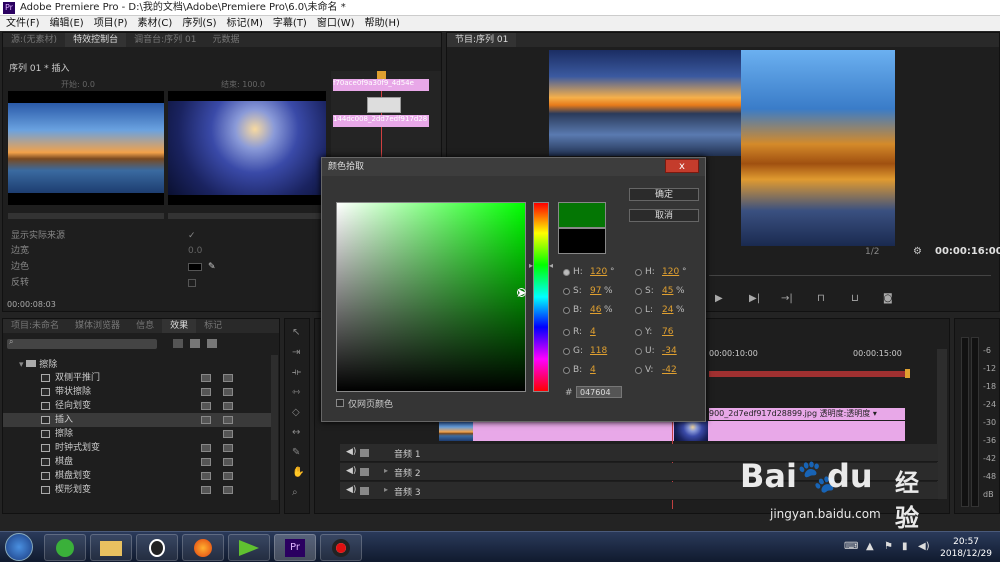 The image size is (1000, 562). I want to click on hue-slider, so click(541, 297).